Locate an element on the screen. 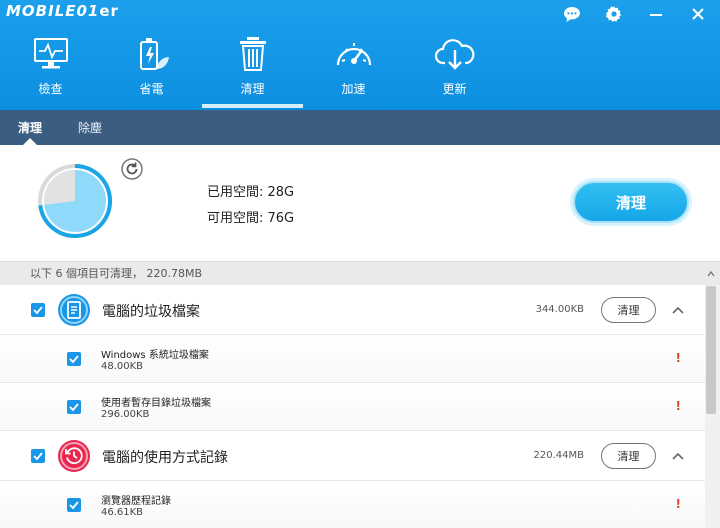 This screenshot has height=528, width=720. cleanable-summary: 以下 6 個項目可清理， 220.78MB is located at coordinates (360, 273).